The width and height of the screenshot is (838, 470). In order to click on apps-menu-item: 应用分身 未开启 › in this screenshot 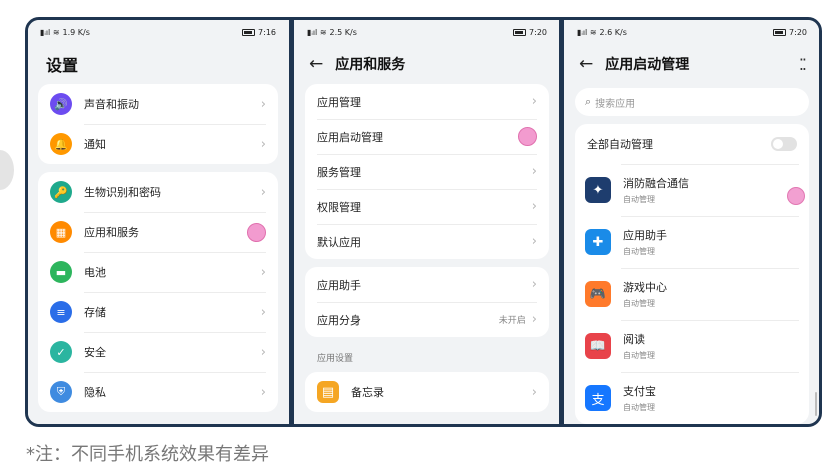, I will do `click(427, 319)`.